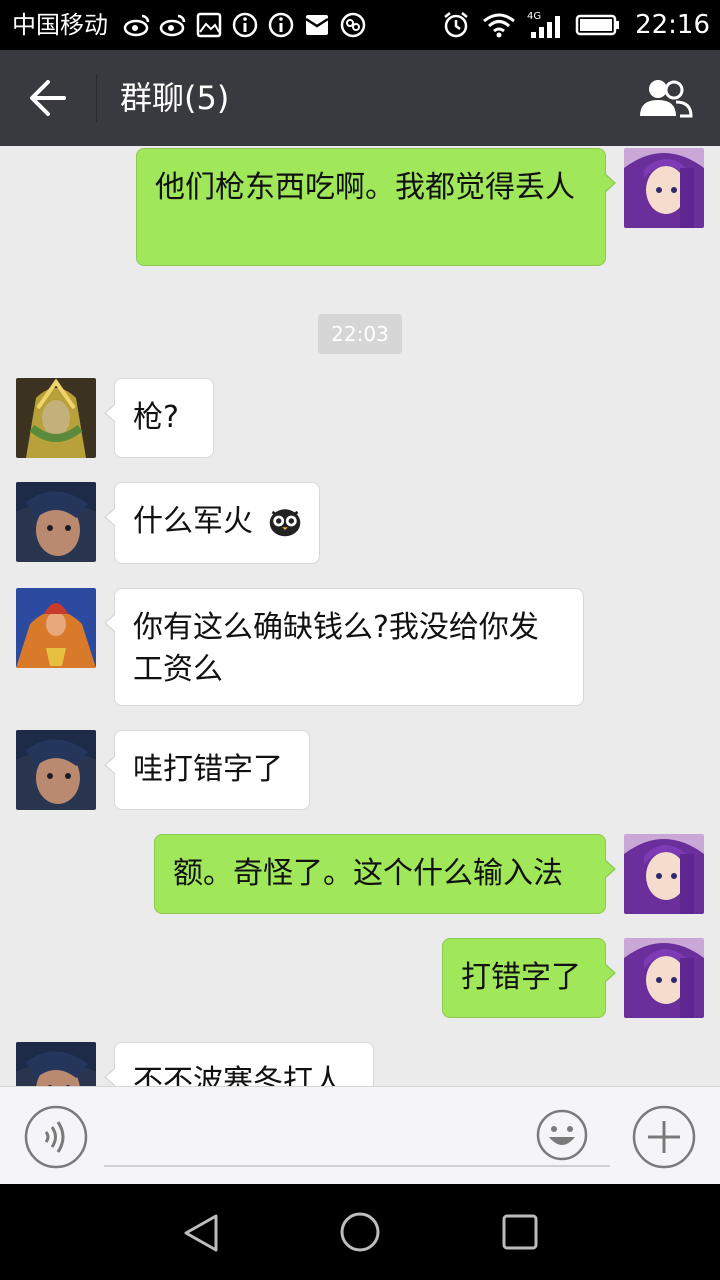 Image resolution: width=720 pixels, height=1280 pixels. I want to click on back-arrow-icon, so click(48, 98).